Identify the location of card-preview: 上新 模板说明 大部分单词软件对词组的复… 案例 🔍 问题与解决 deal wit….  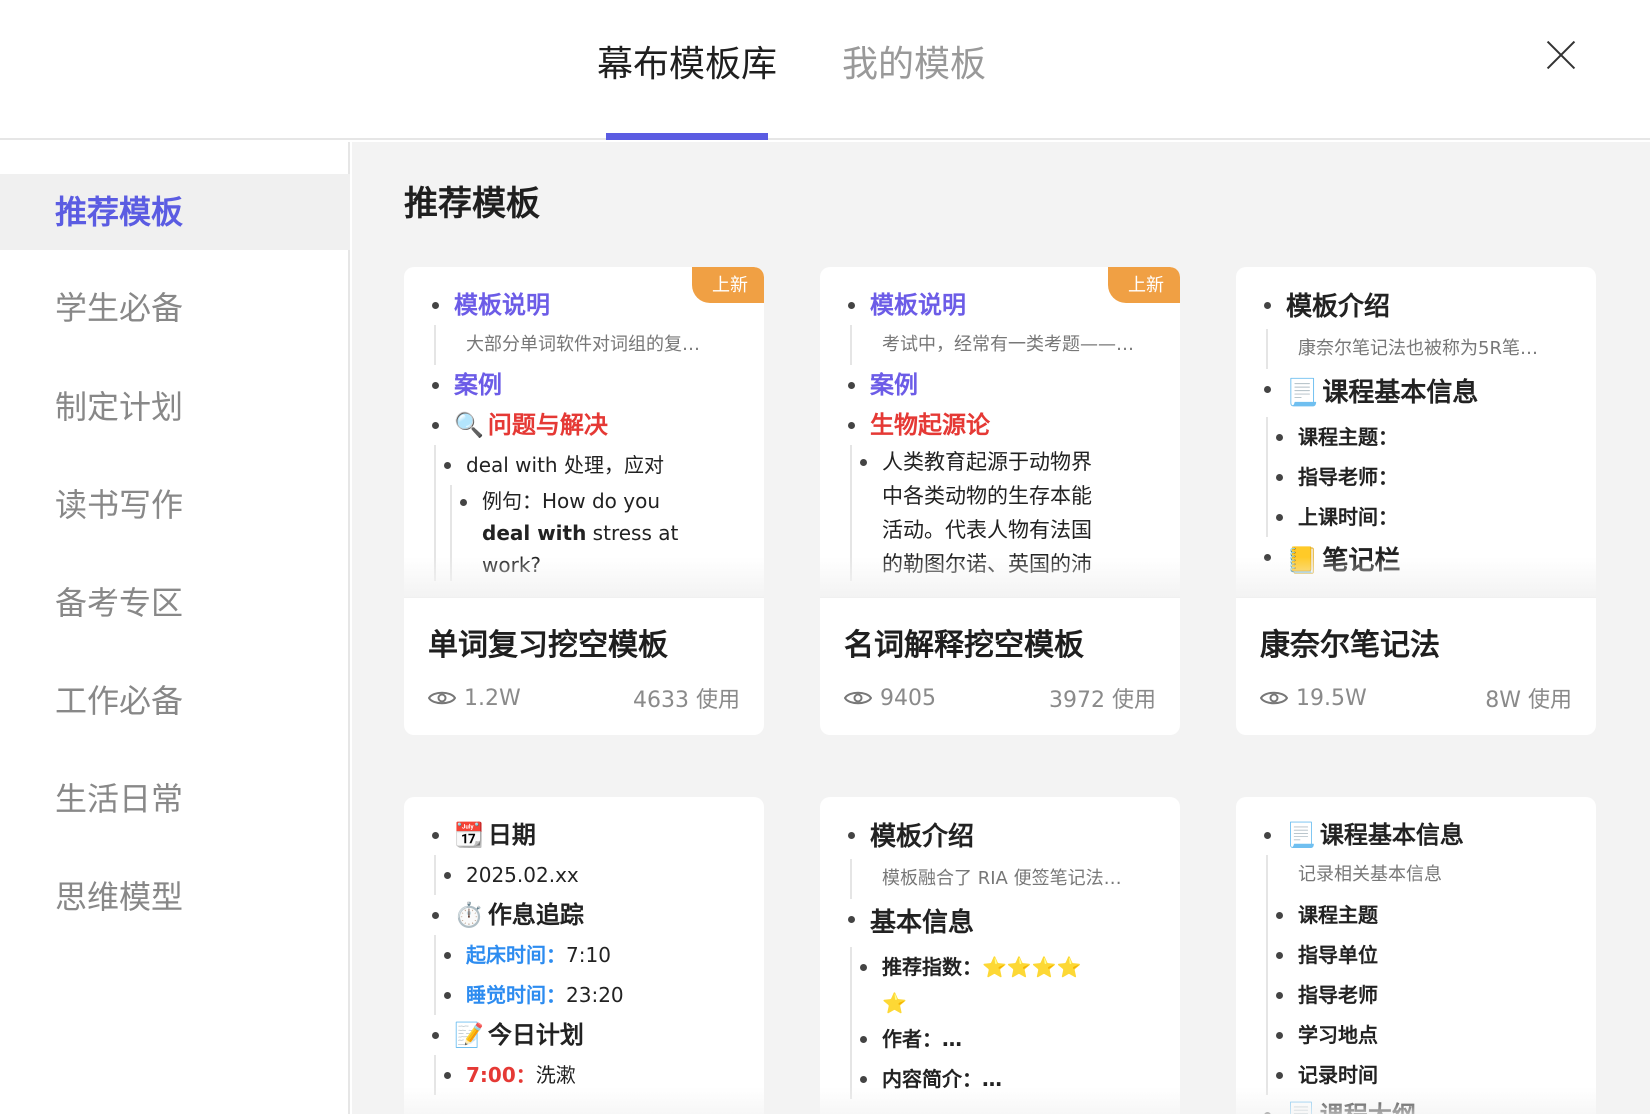
(584, 432).